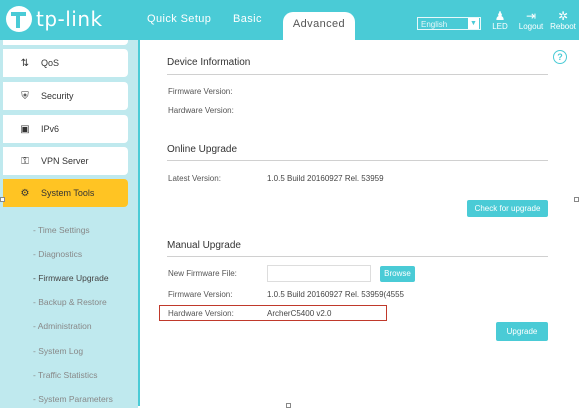  What do you see at coordinates (202, 149) in the screenshot?
I see `online-upgrade-title: Online Upgrade` at bounding box center [202, 149].